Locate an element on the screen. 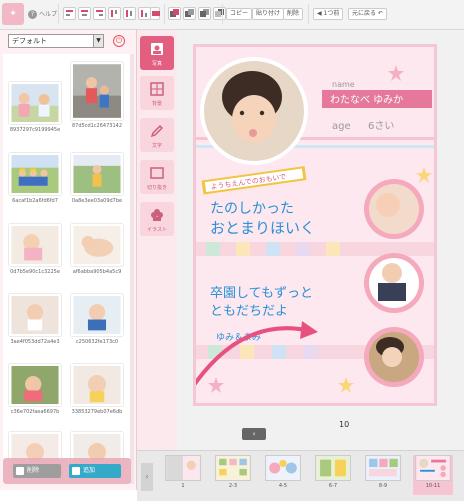 This screenshot has height=501, width=464. tool-illustration-label: イラスト is located at coordinates (157, 230).